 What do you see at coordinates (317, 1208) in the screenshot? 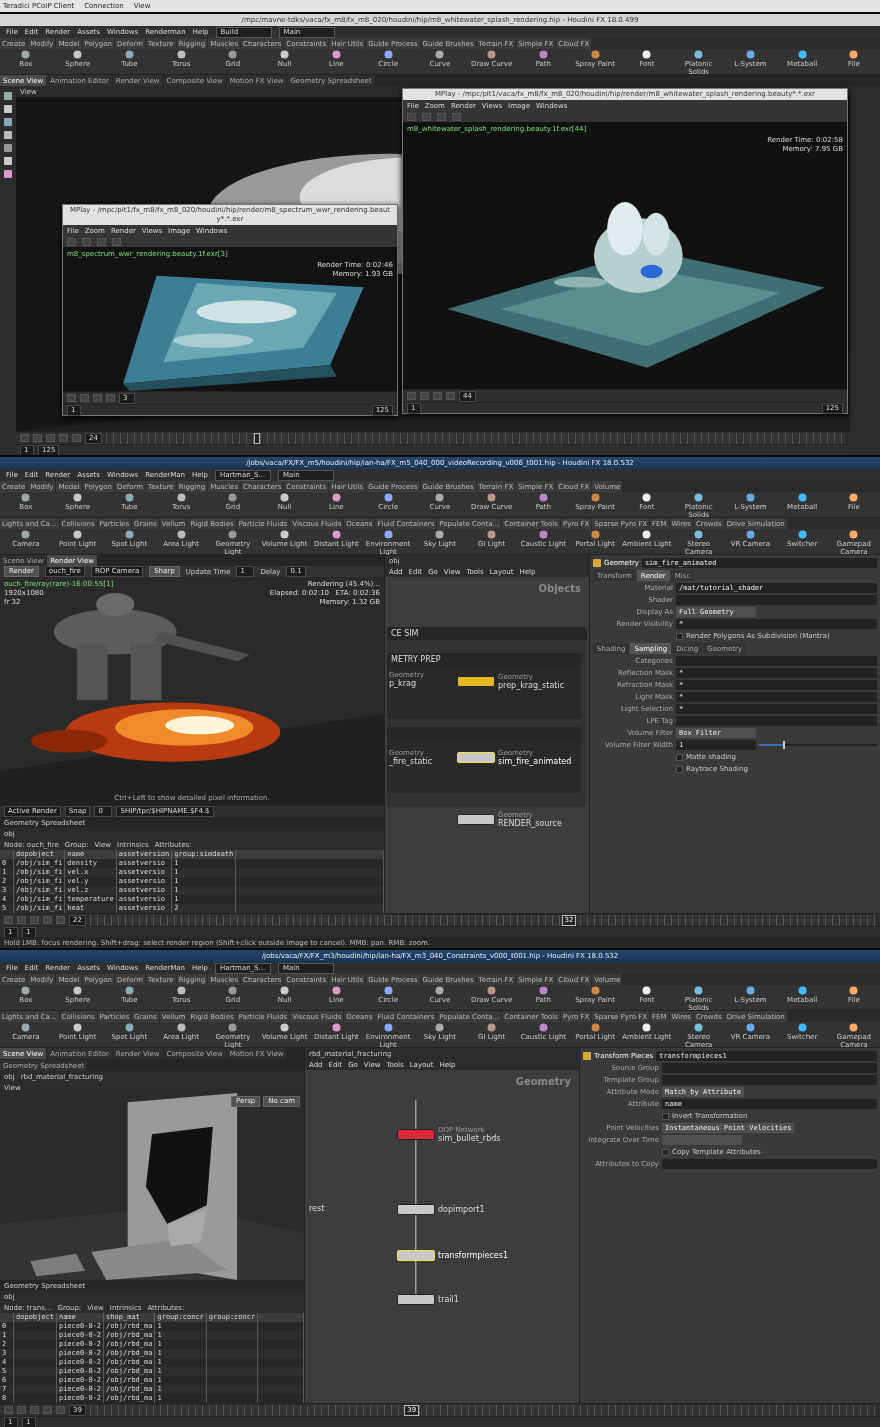
I see `node-name: rest` at bounding box center [317, 1208].